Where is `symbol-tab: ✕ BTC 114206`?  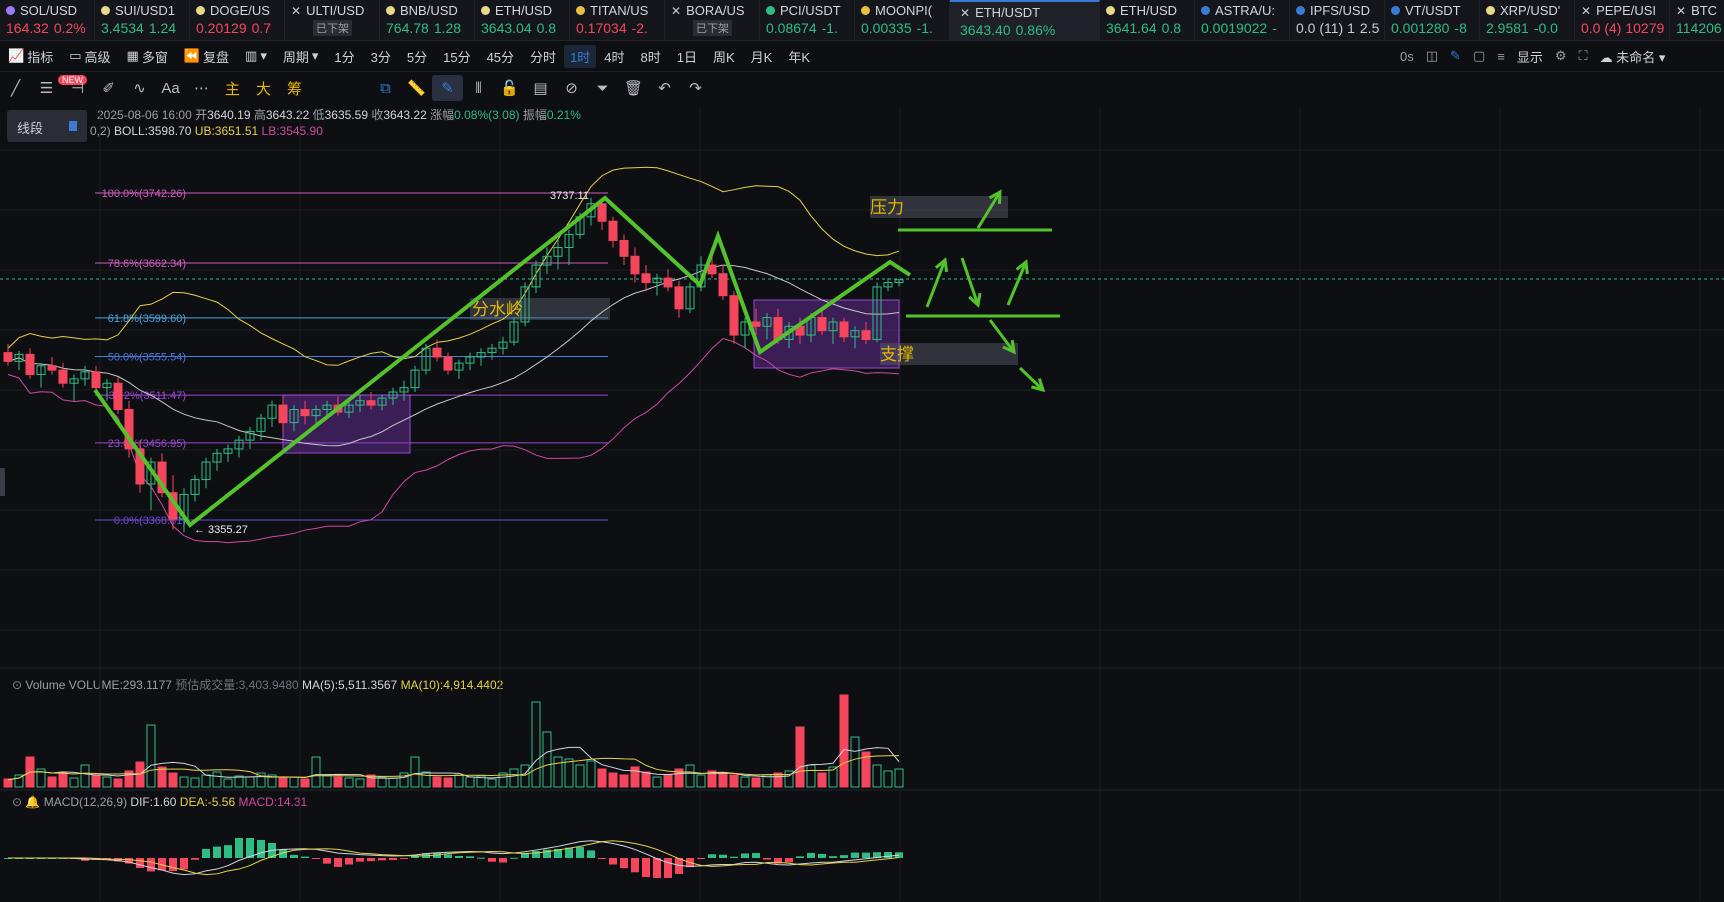 symbol-tab: ✕ BTC 114206 is located at coordinates (1697, 20).